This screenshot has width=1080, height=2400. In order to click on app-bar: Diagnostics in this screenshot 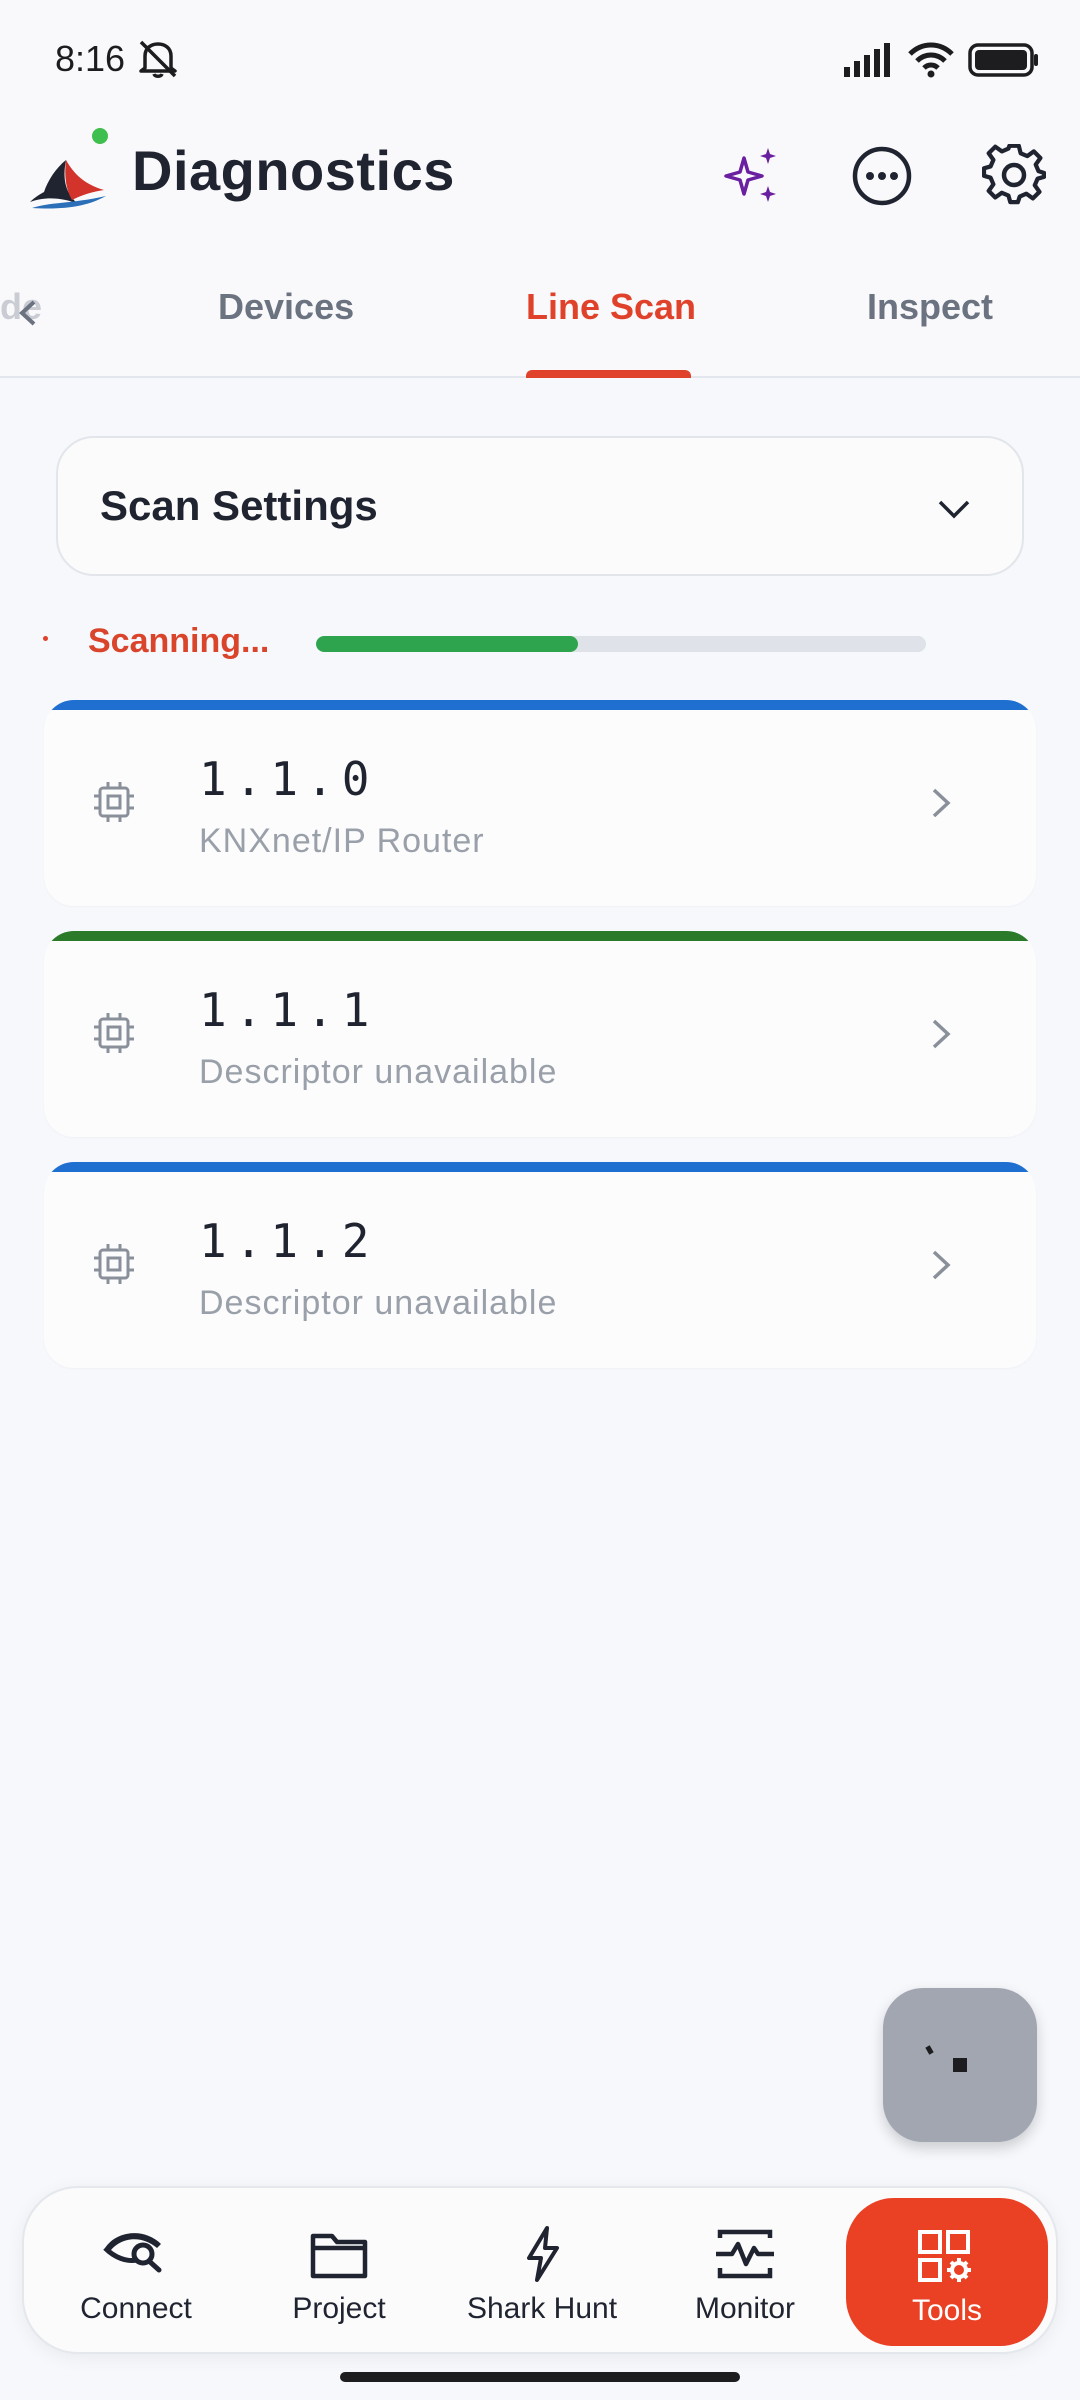, I will do `click(540, 175)`.